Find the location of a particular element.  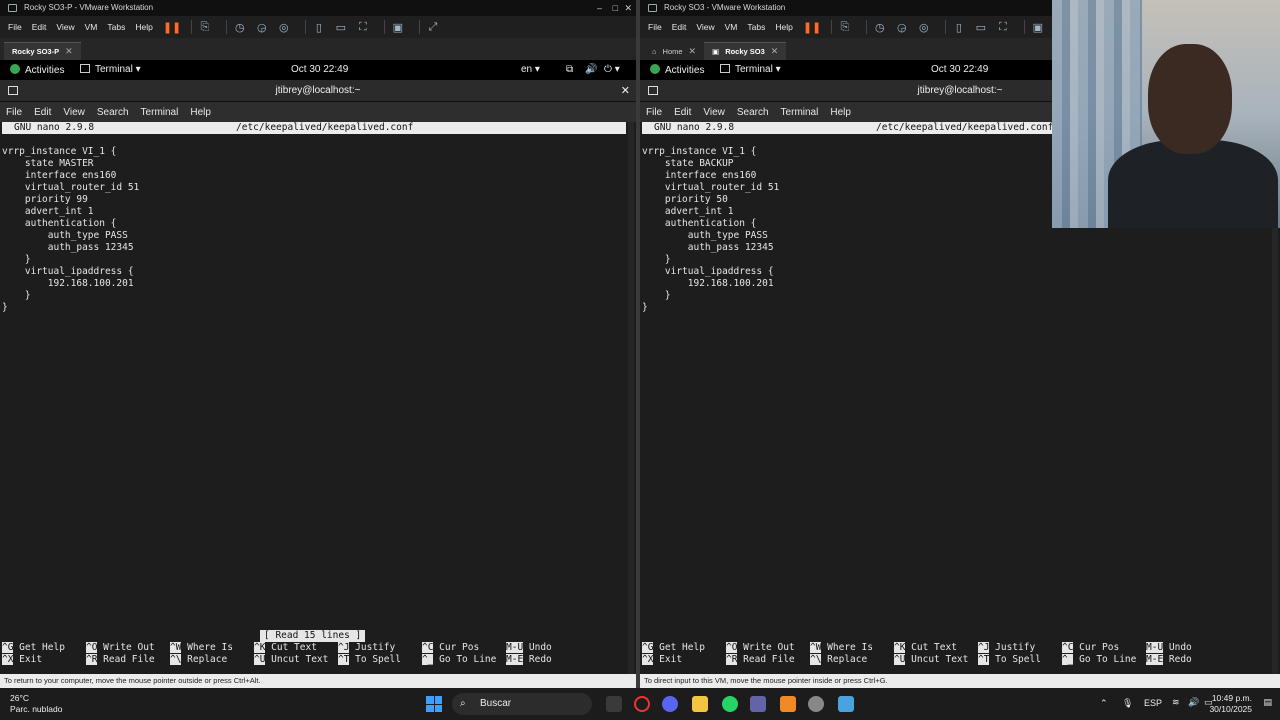

thumbnail-icon: ▭ is located at coordinates (981, 27).